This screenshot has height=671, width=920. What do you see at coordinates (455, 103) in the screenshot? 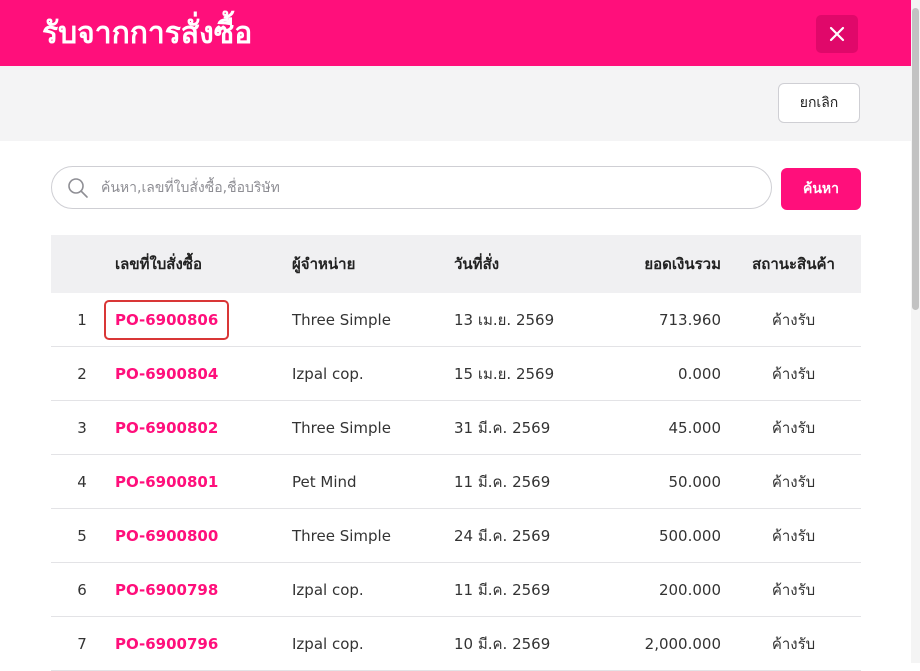
I see `dialog-toolbar: ยกเลิก` at bounding box center [455, 103].